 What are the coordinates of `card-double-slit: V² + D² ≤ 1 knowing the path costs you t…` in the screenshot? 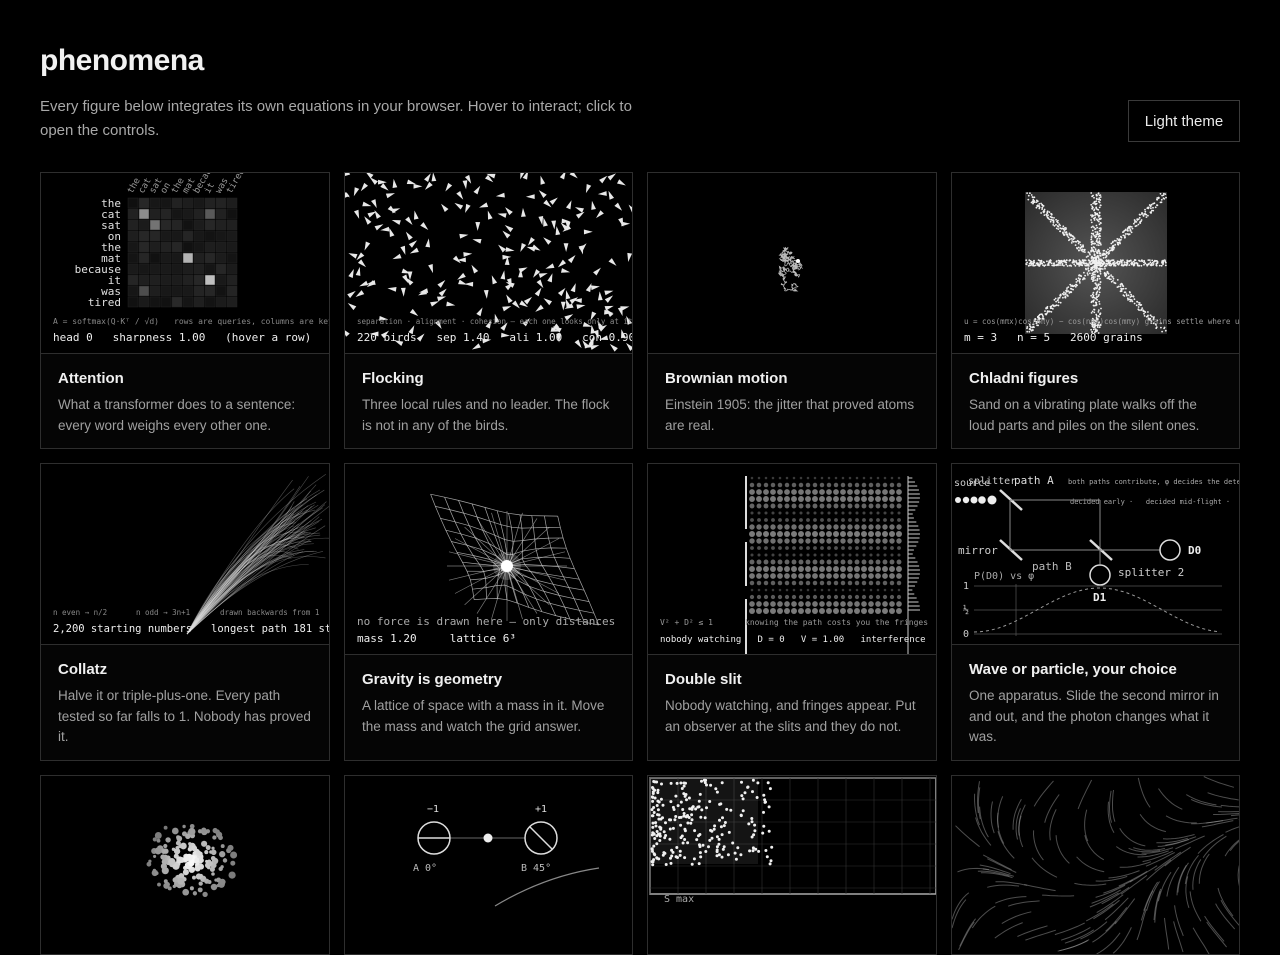 It's located at (792, 612).